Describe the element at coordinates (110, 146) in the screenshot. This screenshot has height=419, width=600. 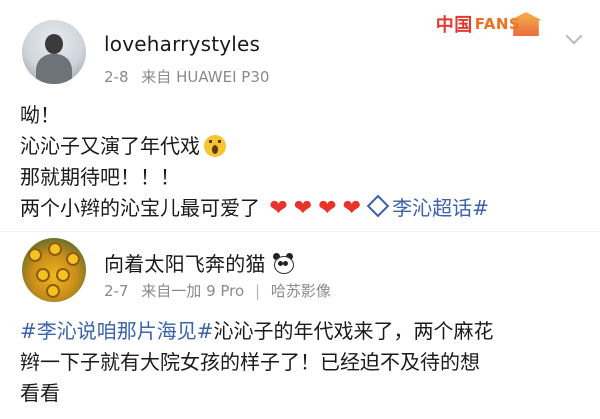
I see `content-line-2-text: 沁沁子又演了年代戏` at that location.